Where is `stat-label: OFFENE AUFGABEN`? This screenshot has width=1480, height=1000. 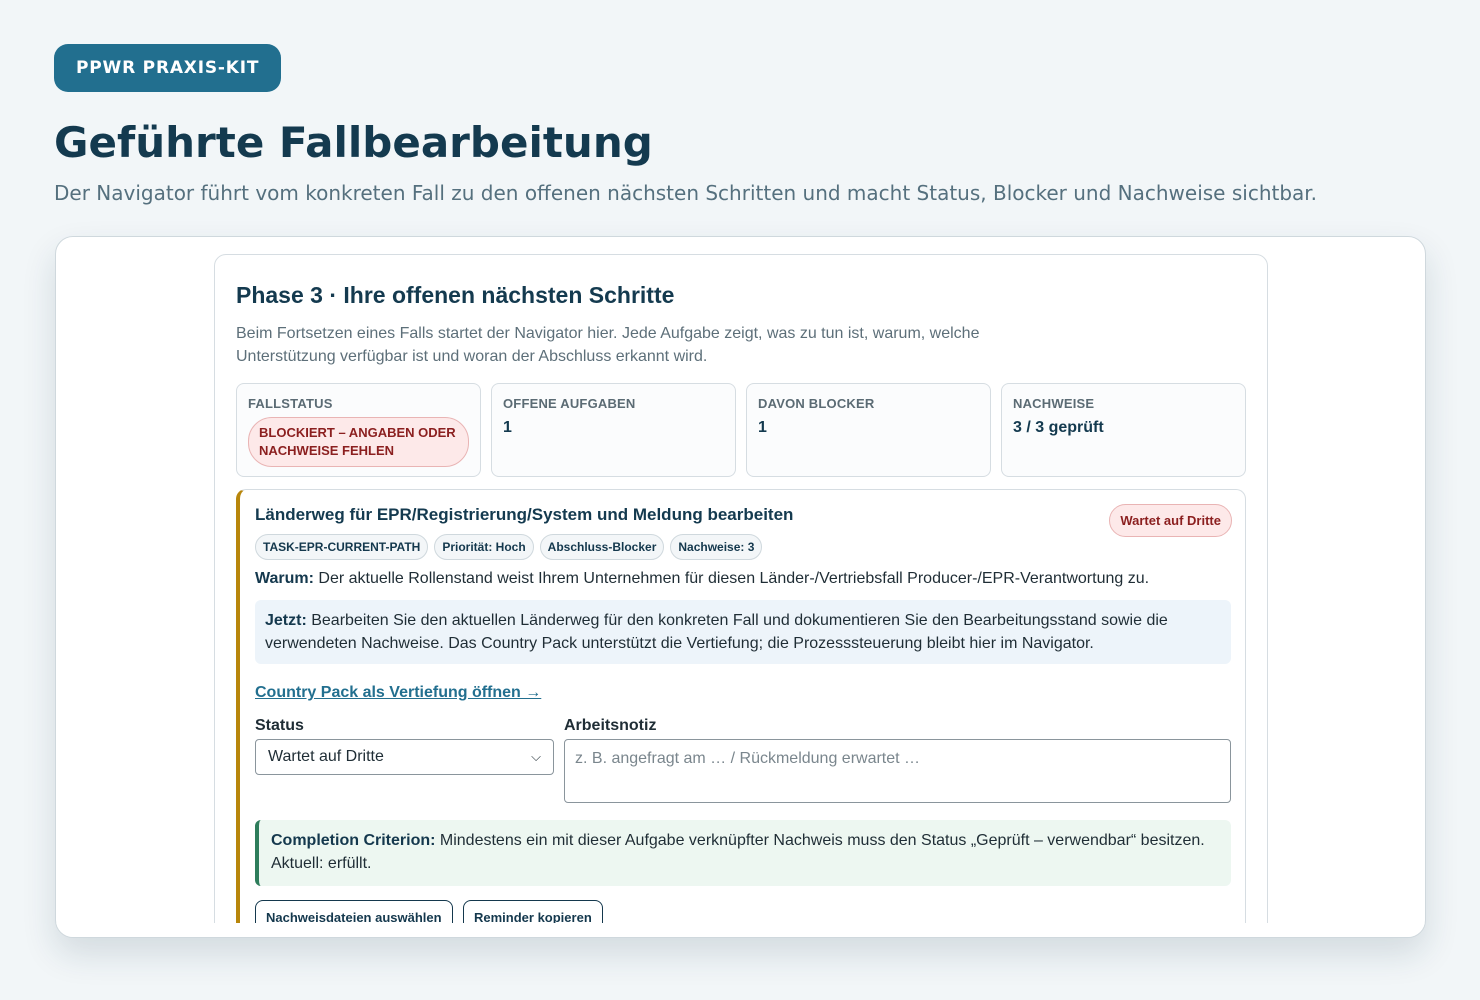 stat-label: OFFENE AUFGABEN is located at coordinates (569, 403).